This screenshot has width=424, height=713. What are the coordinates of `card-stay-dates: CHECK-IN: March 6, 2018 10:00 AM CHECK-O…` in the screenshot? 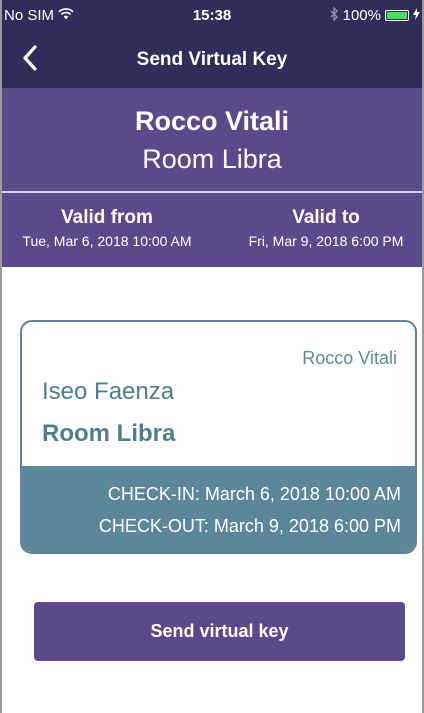 It's located at (218, 509).